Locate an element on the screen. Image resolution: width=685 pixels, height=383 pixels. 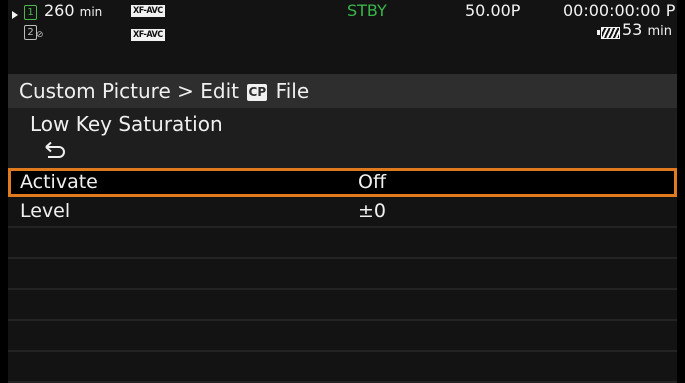
page-title: Low Key Saturation is located at coordinates (126, 124).